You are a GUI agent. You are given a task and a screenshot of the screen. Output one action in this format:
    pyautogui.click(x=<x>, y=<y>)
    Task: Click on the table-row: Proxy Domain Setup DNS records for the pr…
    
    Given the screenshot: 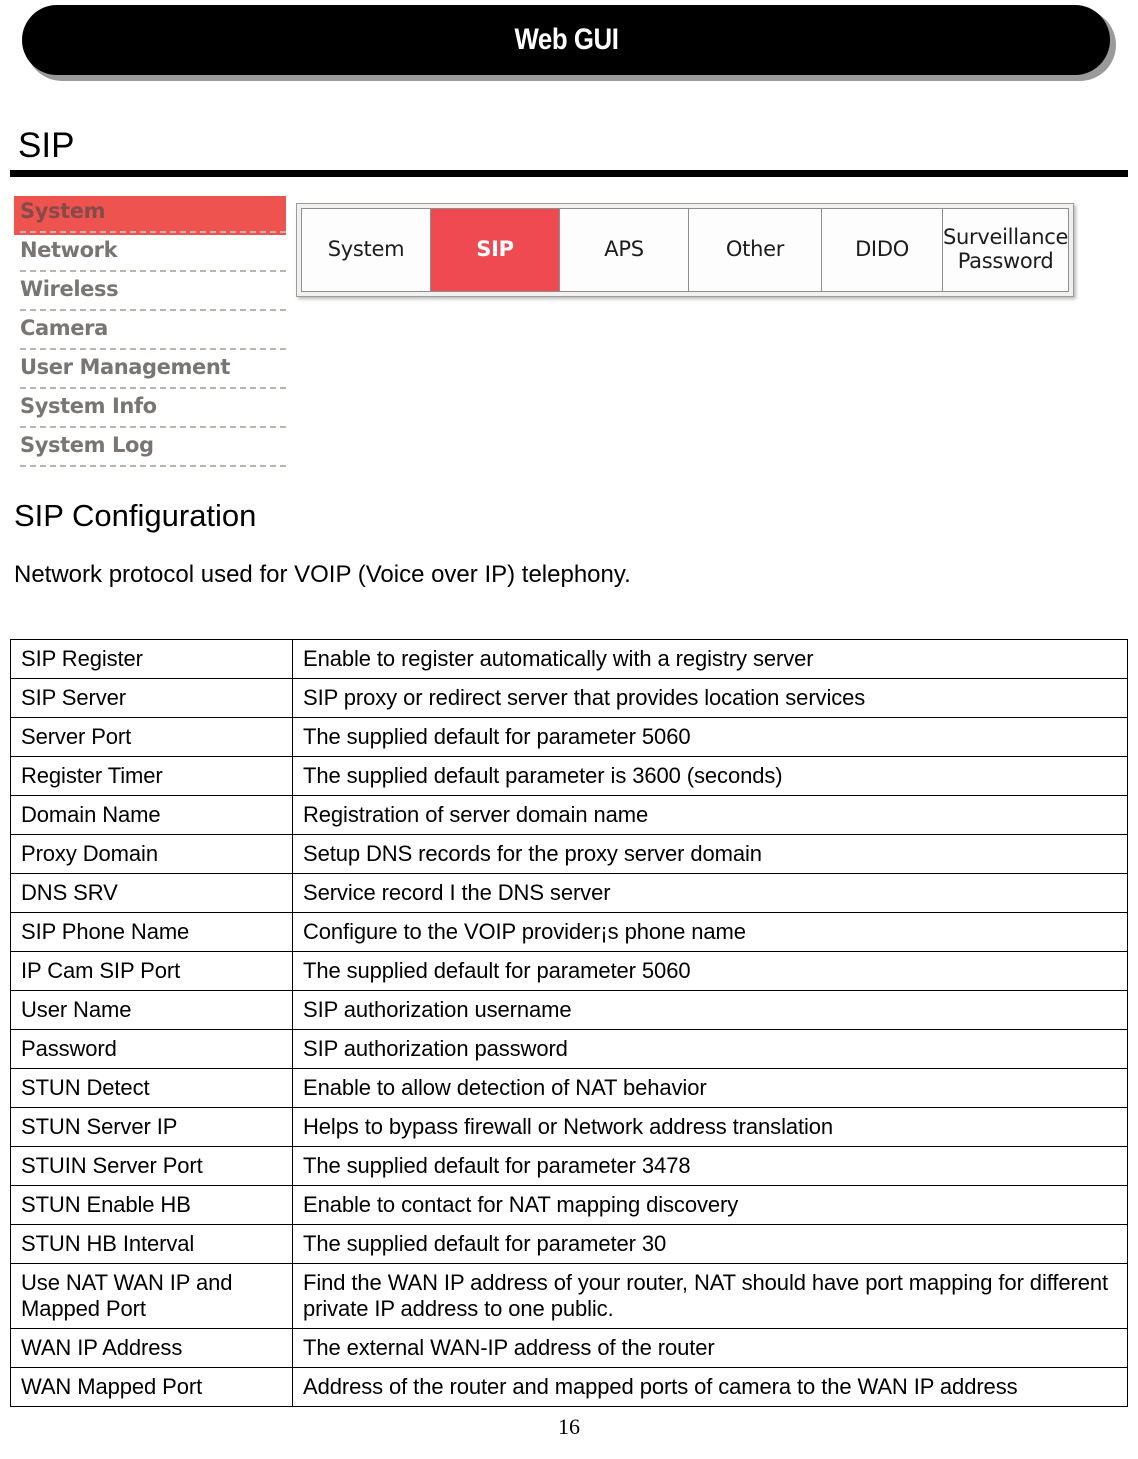 What is the action you would take?
    pyautogui.click(x=569, y=854)
    